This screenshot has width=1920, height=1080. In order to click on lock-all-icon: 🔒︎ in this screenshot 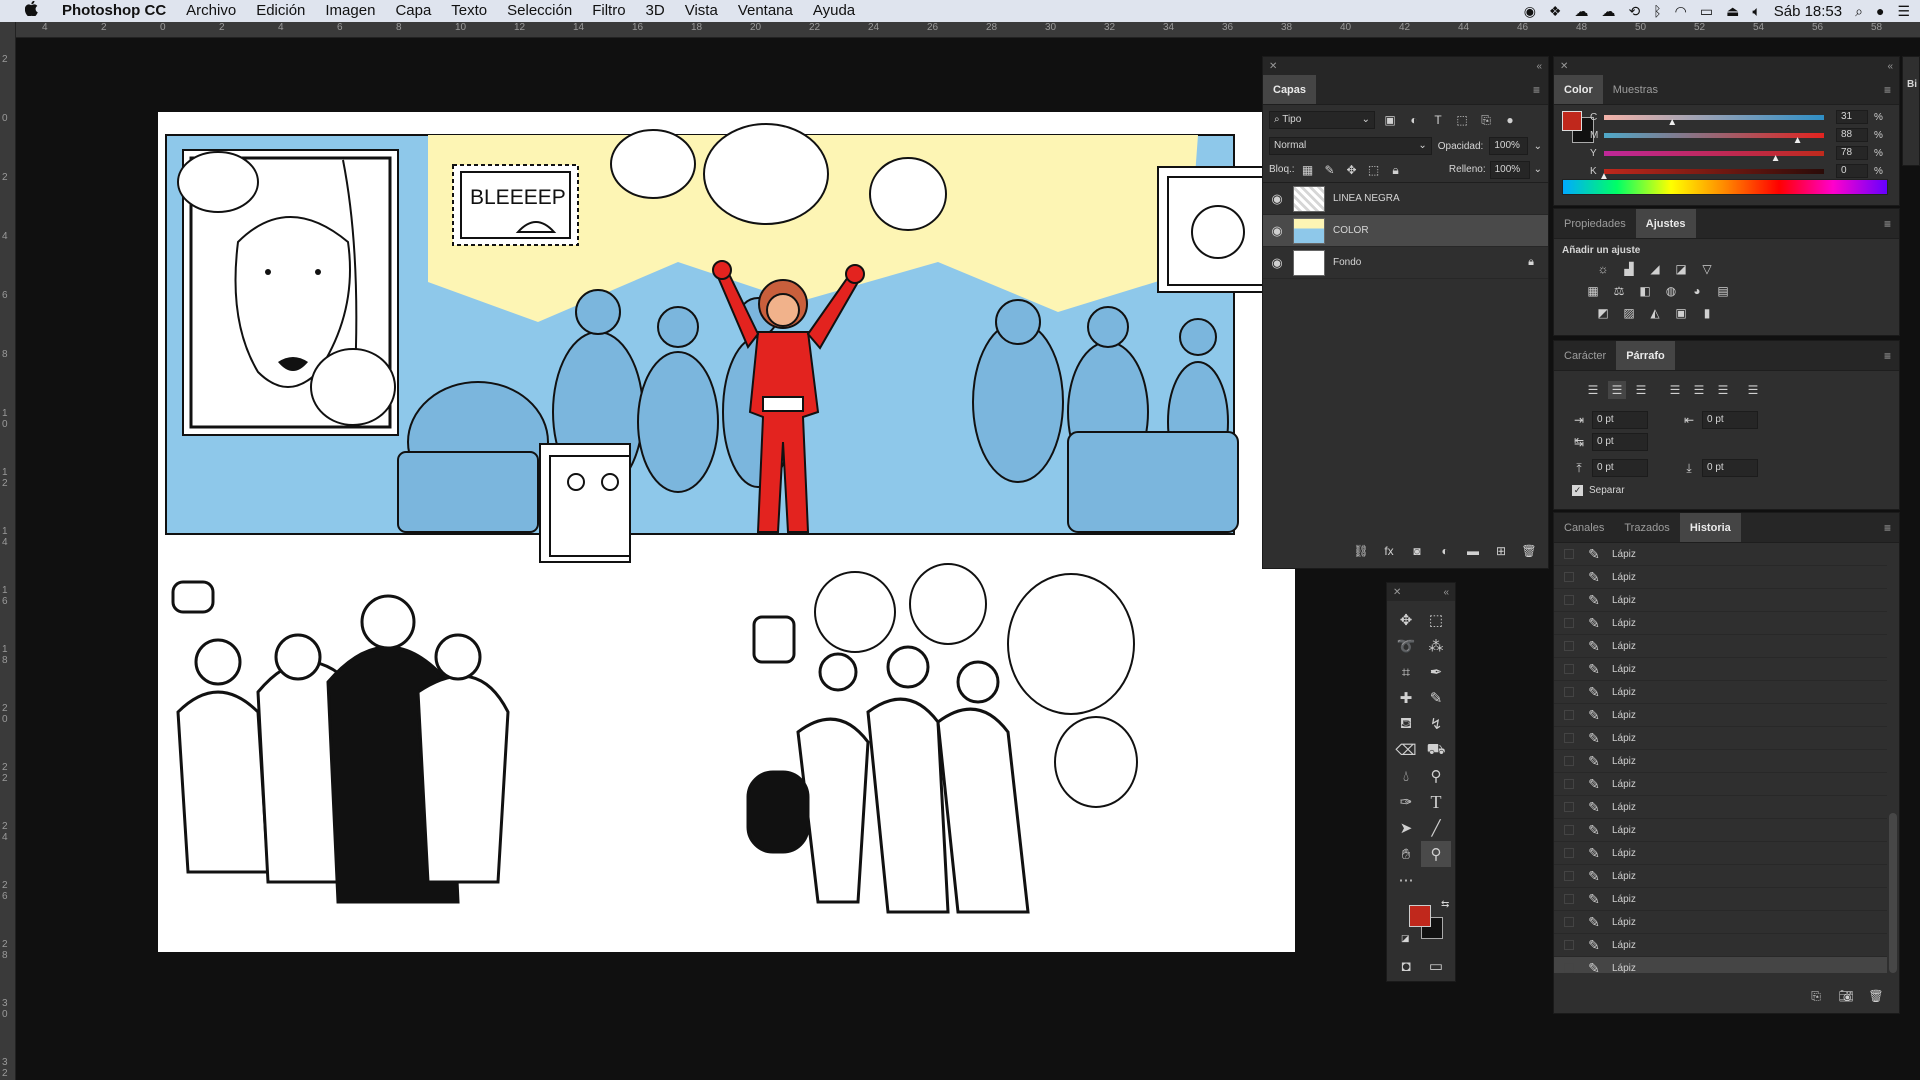, I will do `click(1396, 170)`.